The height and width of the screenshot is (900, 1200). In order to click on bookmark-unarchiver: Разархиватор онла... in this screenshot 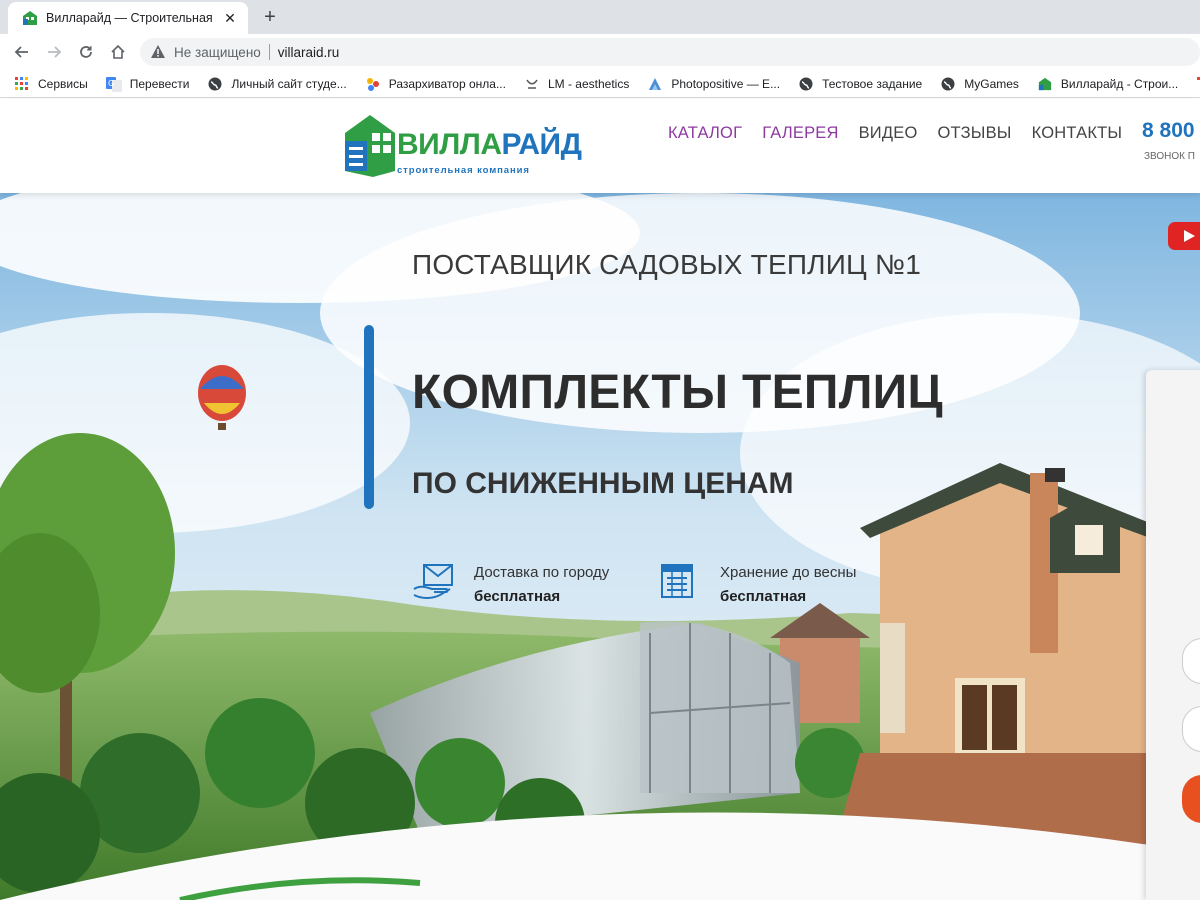, I will do `click(435, 84)`.